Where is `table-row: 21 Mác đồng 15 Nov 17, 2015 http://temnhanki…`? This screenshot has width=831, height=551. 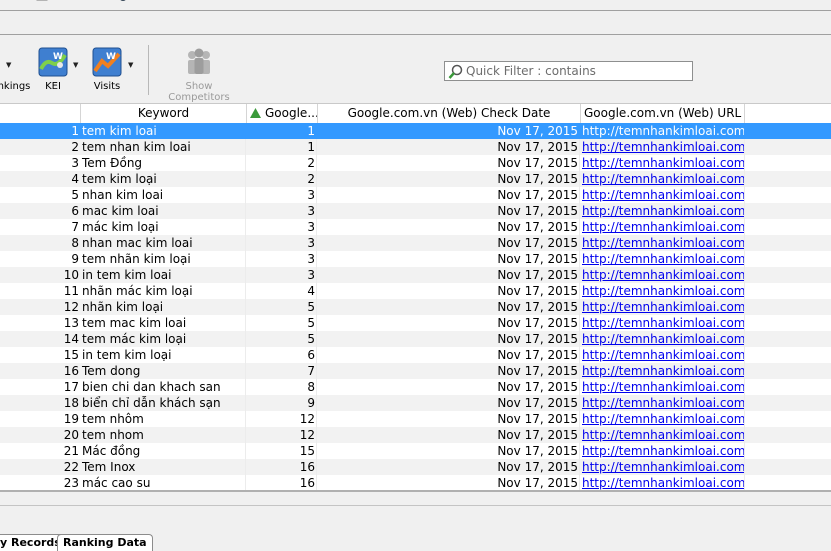
table-row: 21 Mác đồng 15 Nov 17, 2015 http://temnhanki… is located at coordinates (415, 451).